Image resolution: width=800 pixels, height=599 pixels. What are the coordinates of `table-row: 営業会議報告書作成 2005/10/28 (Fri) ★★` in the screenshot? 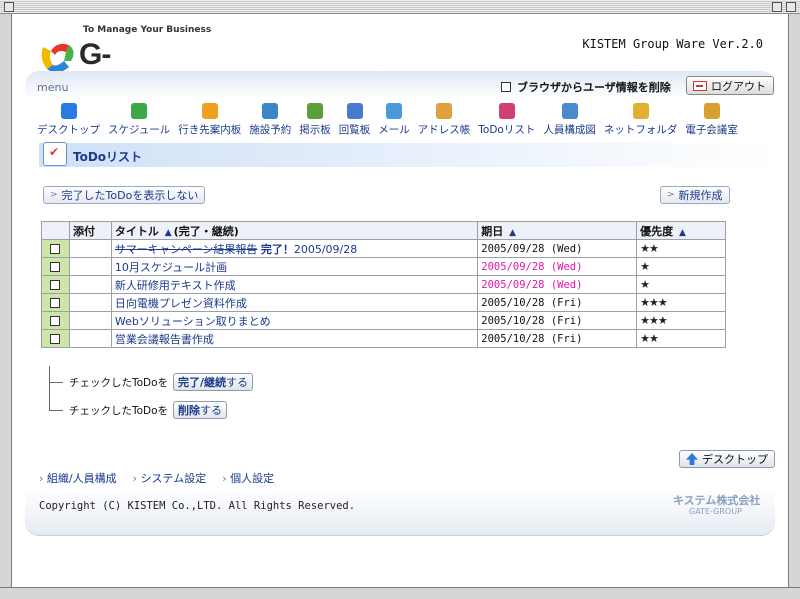 It's located at (383, 338).